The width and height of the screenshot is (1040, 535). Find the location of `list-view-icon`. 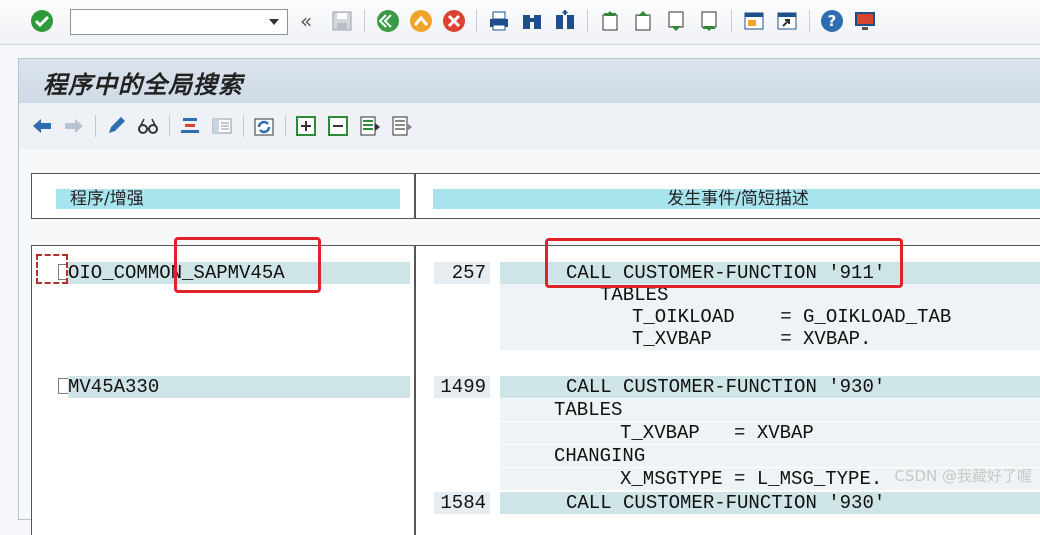

list-view-icon is located at coordinates (222, 126).